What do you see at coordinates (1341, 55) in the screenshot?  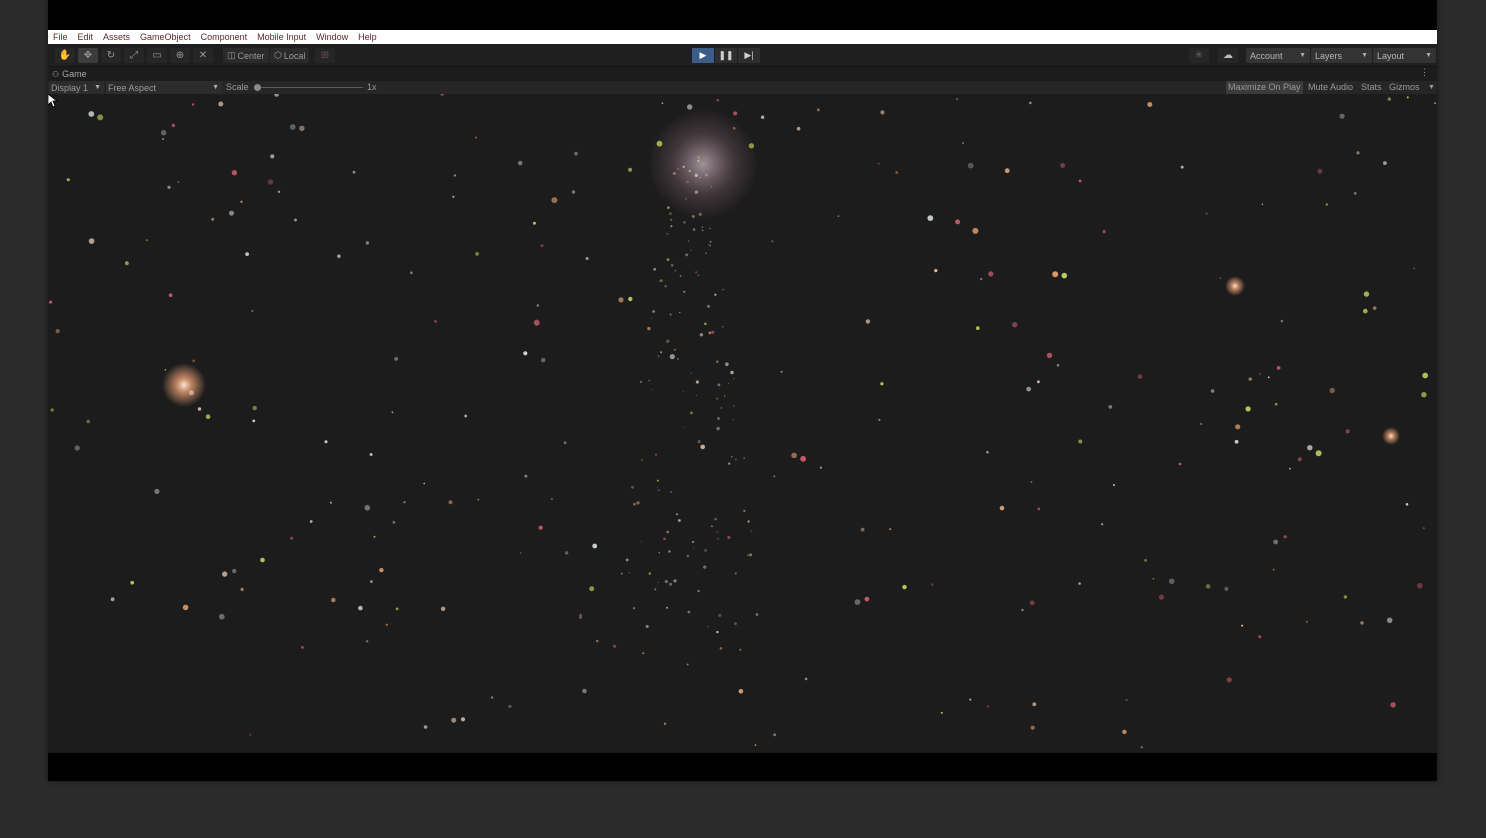 I see `layers-dropdown: Layers ▼` at bounding box center [1341, 55].